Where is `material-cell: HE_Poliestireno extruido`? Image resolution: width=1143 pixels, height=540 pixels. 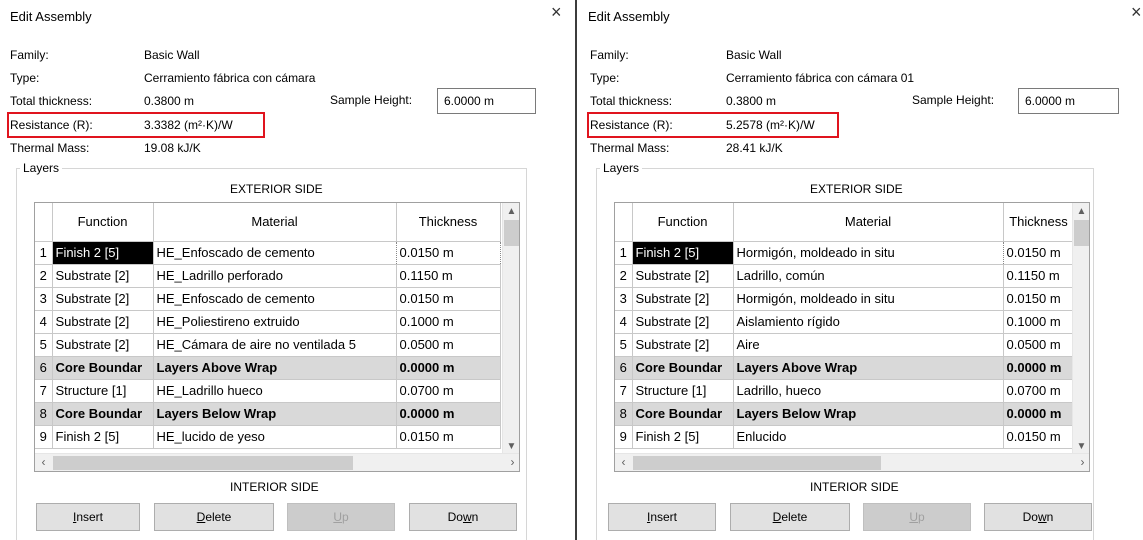
material-cell: HE_Poliestireno extruido is located at coordinates (274, 321).